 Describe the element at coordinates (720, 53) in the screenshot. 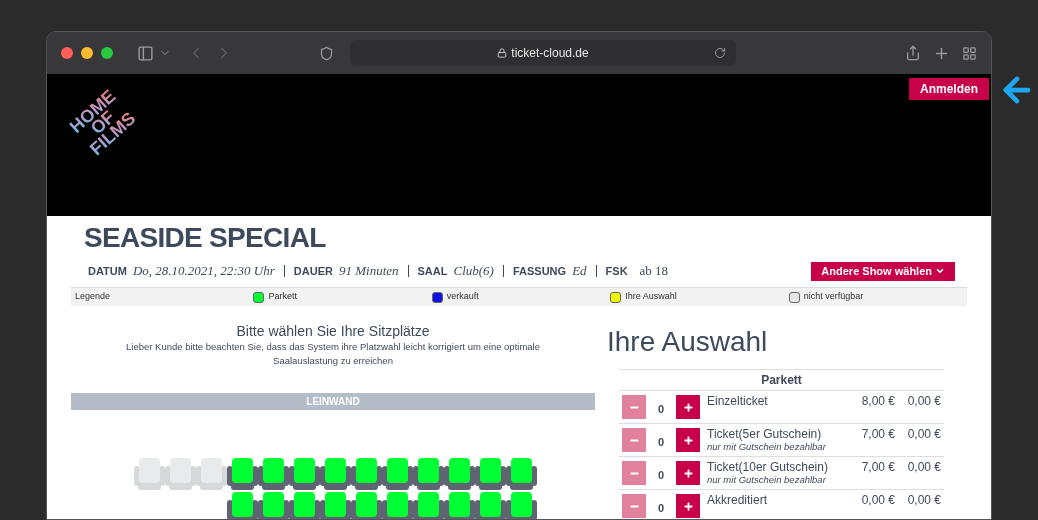

I see `reload-icon` at that location.